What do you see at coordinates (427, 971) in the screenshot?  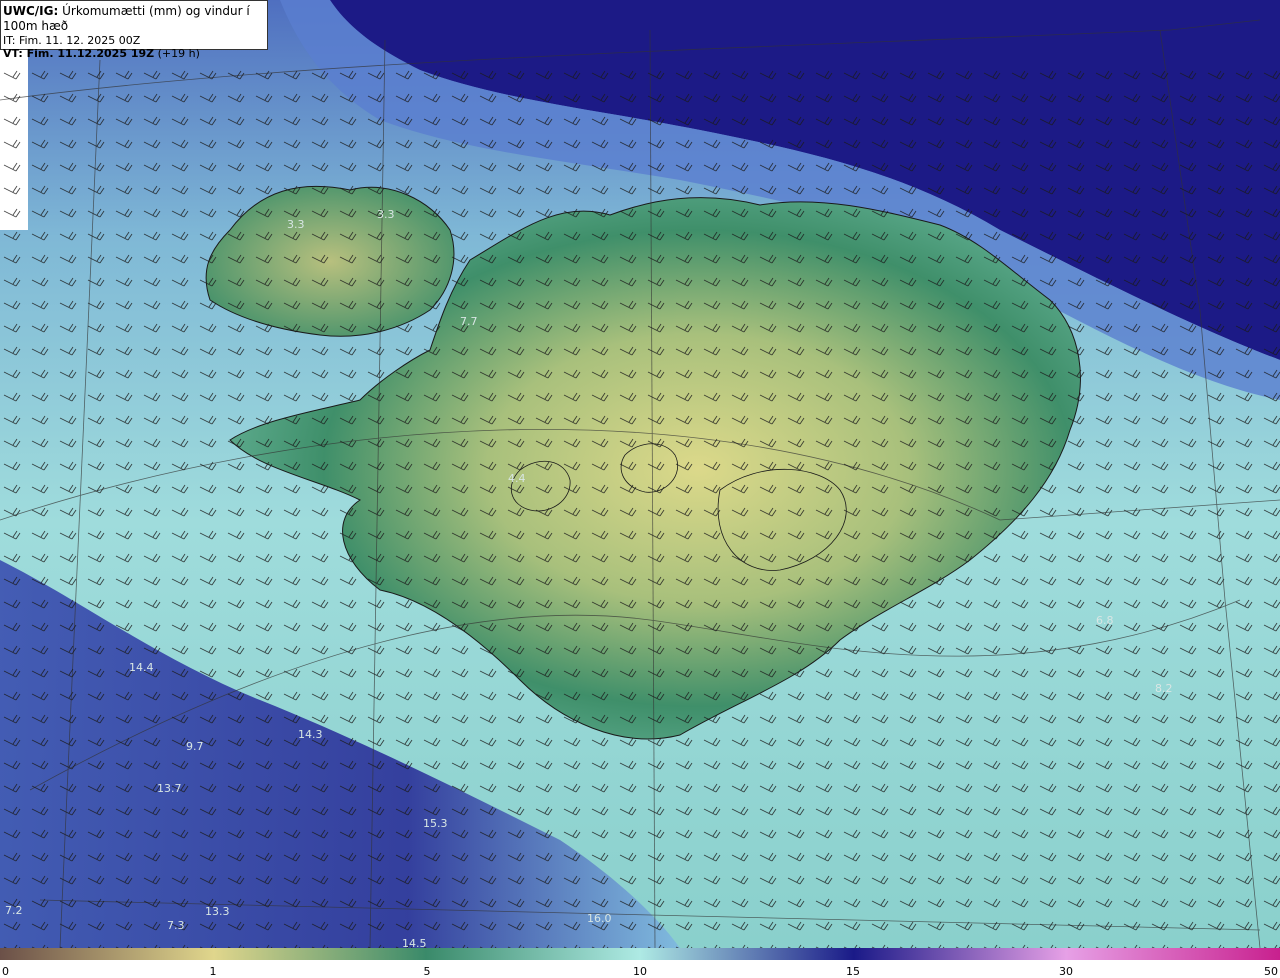 I see `colorbar-tick: 5` at bounding box center [427, 971].